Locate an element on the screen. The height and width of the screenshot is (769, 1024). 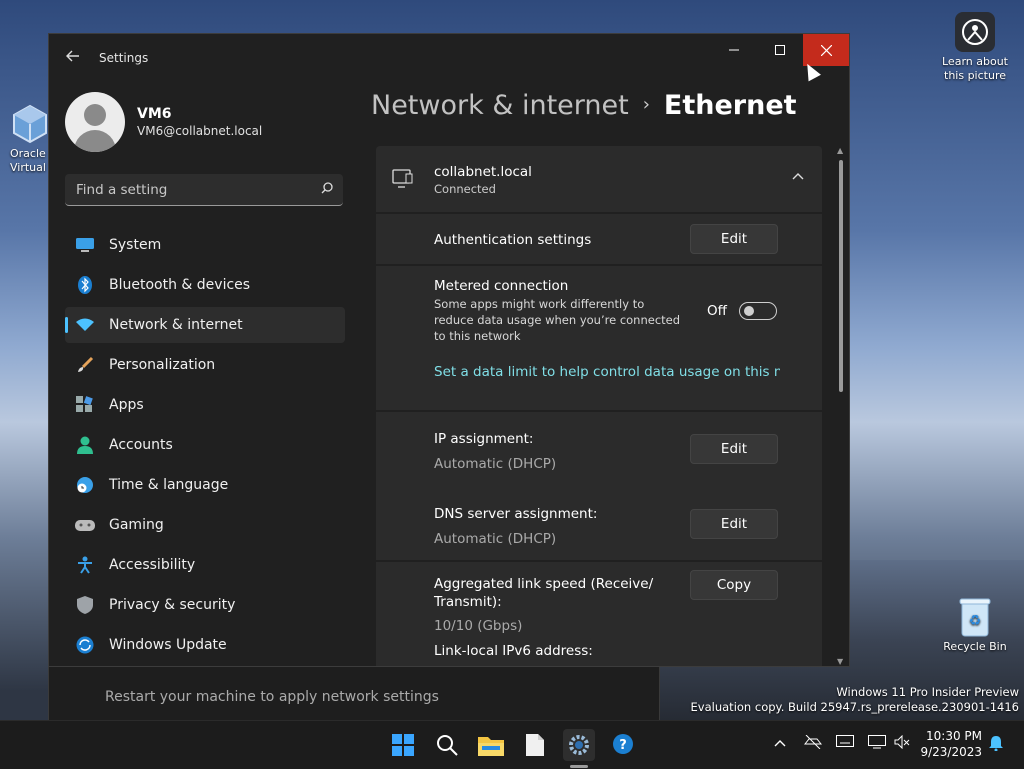
content-scrollbar: ▲ ▼ is located at coordinates (841, 406).